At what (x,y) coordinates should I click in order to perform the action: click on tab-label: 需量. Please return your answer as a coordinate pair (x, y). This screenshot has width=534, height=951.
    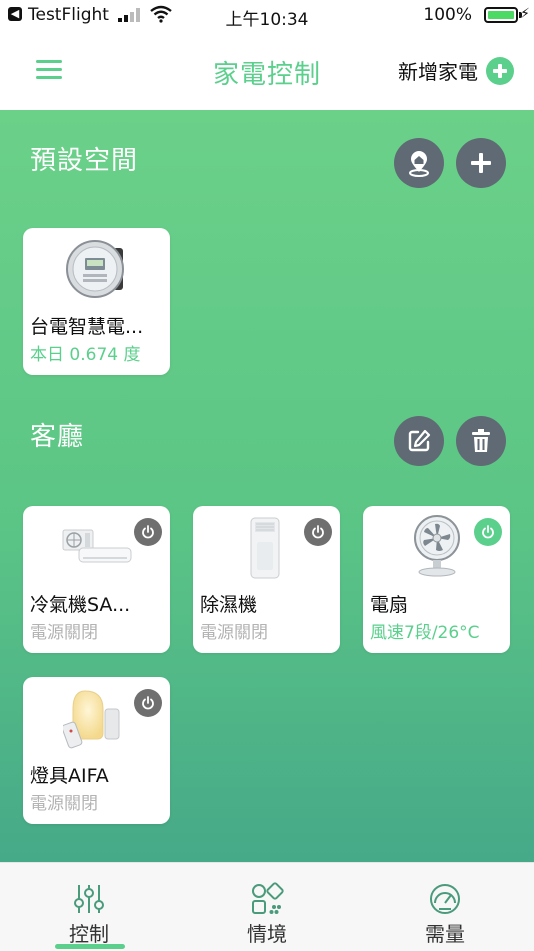
    Looking at the image, I should click on (445, 934).